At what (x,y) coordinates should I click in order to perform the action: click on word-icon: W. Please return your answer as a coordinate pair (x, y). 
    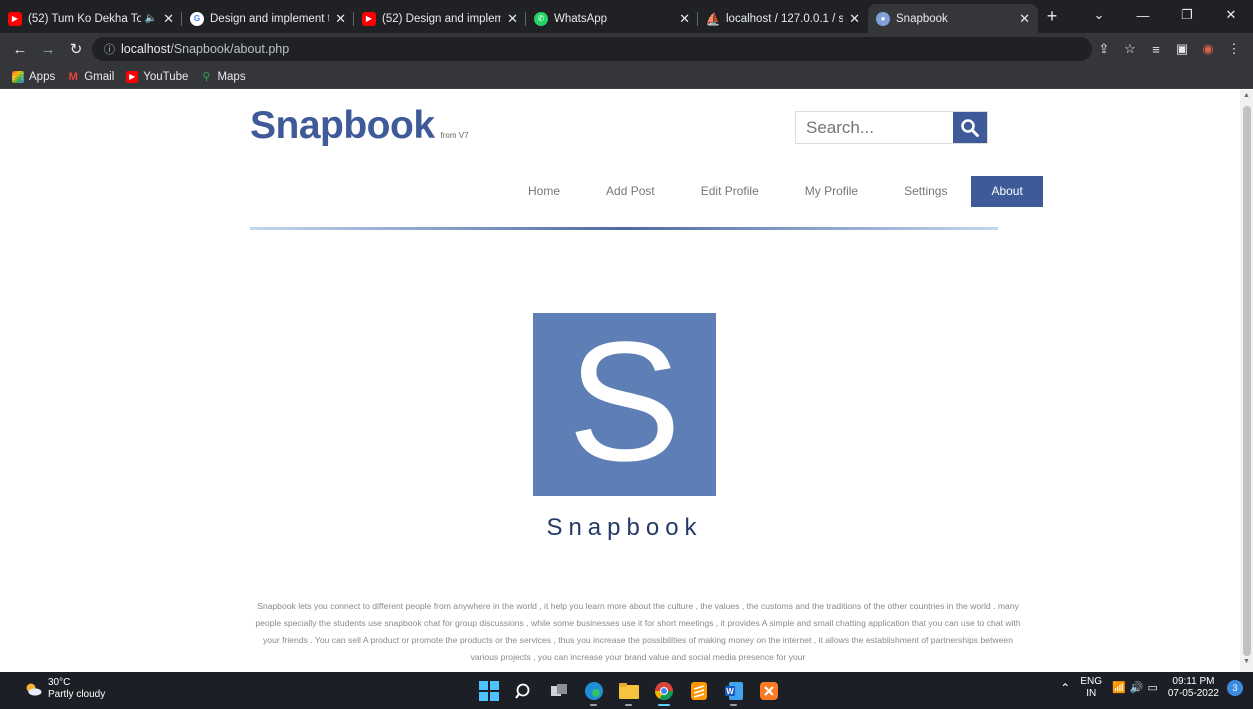
    Looking at the image, I should click on (733, 692).